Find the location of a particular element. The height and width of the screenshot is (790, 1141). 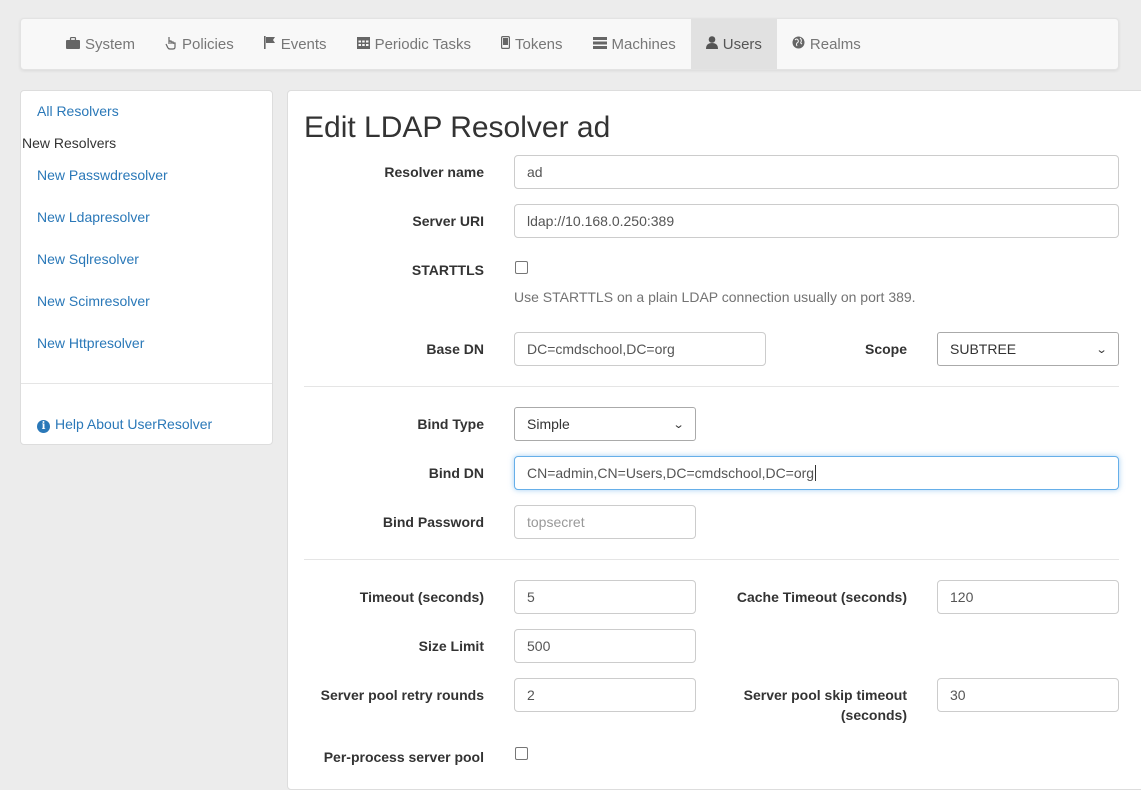

tasks-icon is located at coordinates (599, 44).